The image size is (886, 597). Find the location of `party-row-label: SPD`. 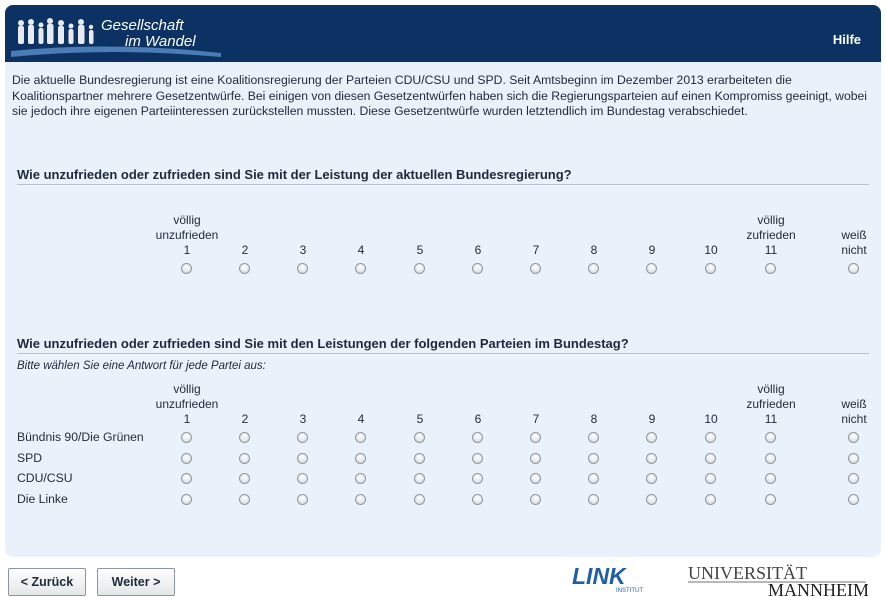

party-row-label: SPD is located at coordinates (30, 458).